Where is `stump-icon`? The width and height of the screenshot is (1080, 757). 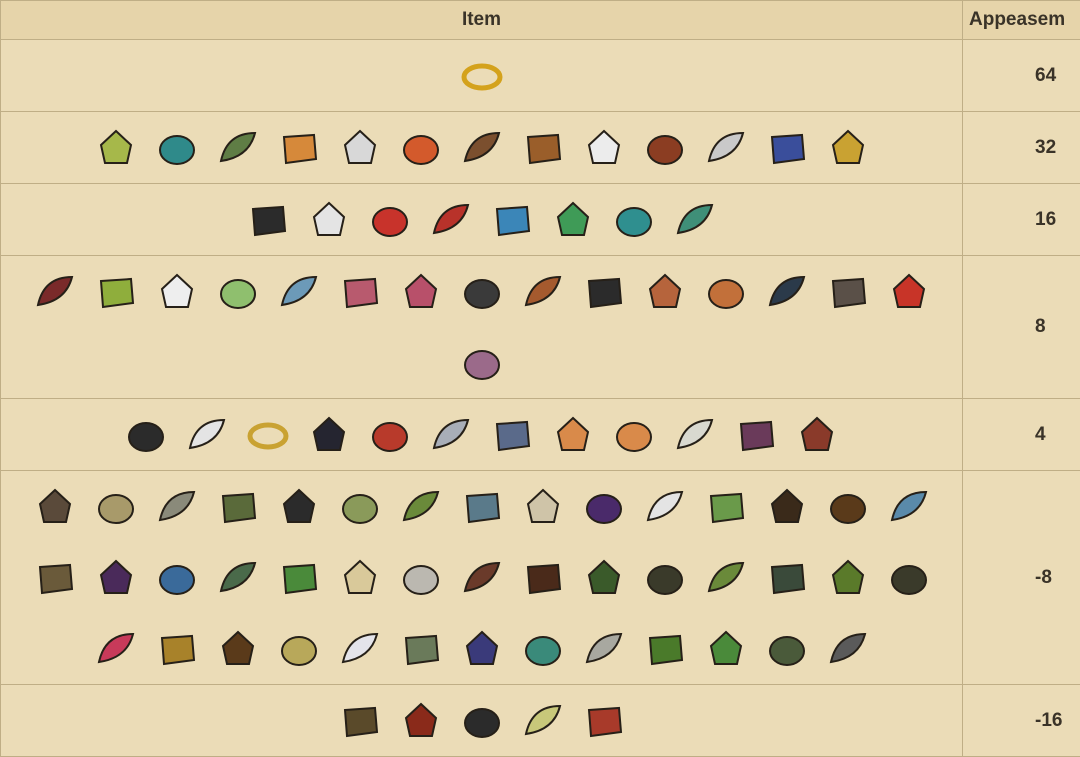 stump-icon is located at coordinates (54, 577).